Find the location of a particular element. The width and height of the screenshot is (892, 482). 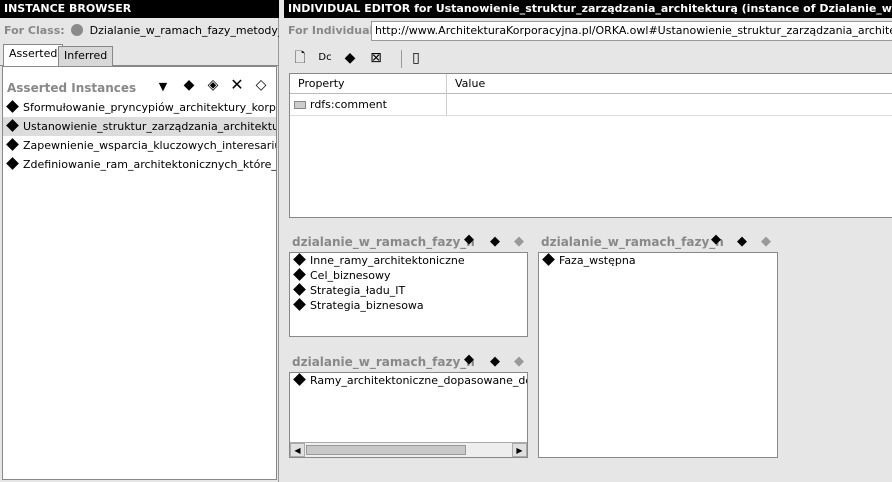

list-item: Faza_wstępna is located at coordinates (658, 260).